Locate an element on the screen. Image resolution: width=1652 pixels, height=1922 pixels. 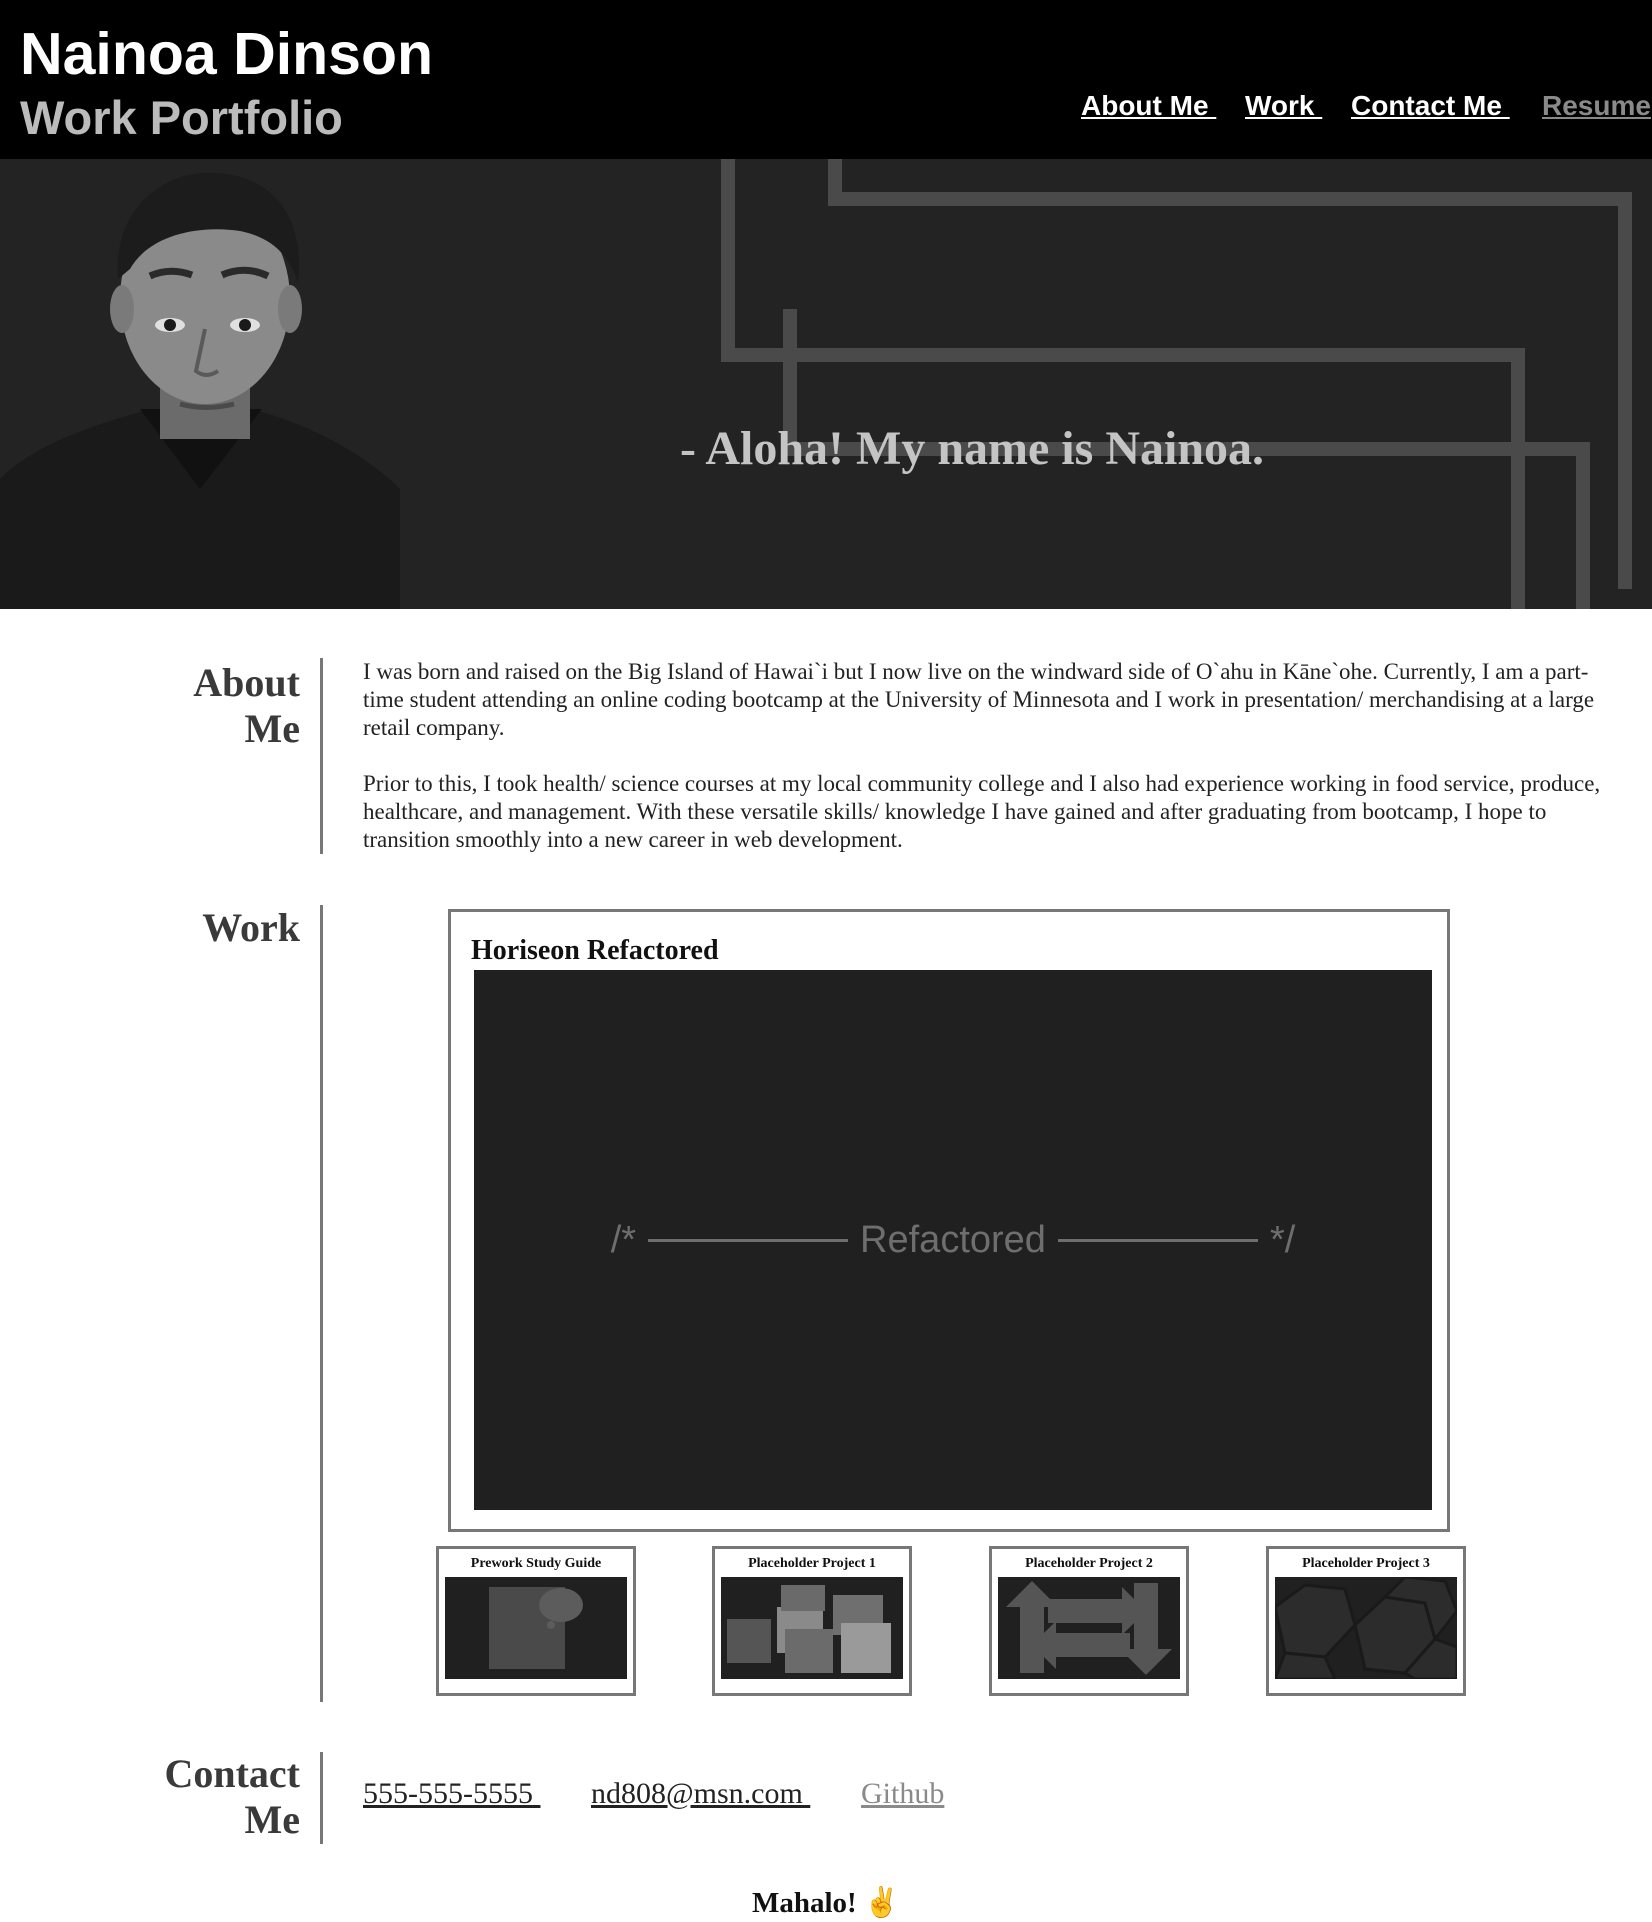
project-card-prework-study-guide: Prework Study Guide is located at coordinates (536, 1621).